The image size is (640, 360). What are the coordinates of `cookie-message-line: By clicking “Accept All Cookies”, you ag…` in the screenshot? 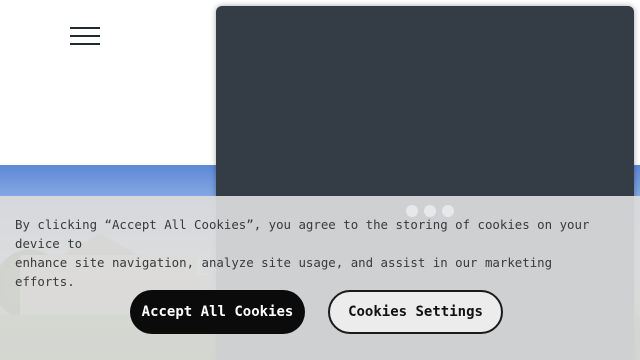 It's located at (302, 234).